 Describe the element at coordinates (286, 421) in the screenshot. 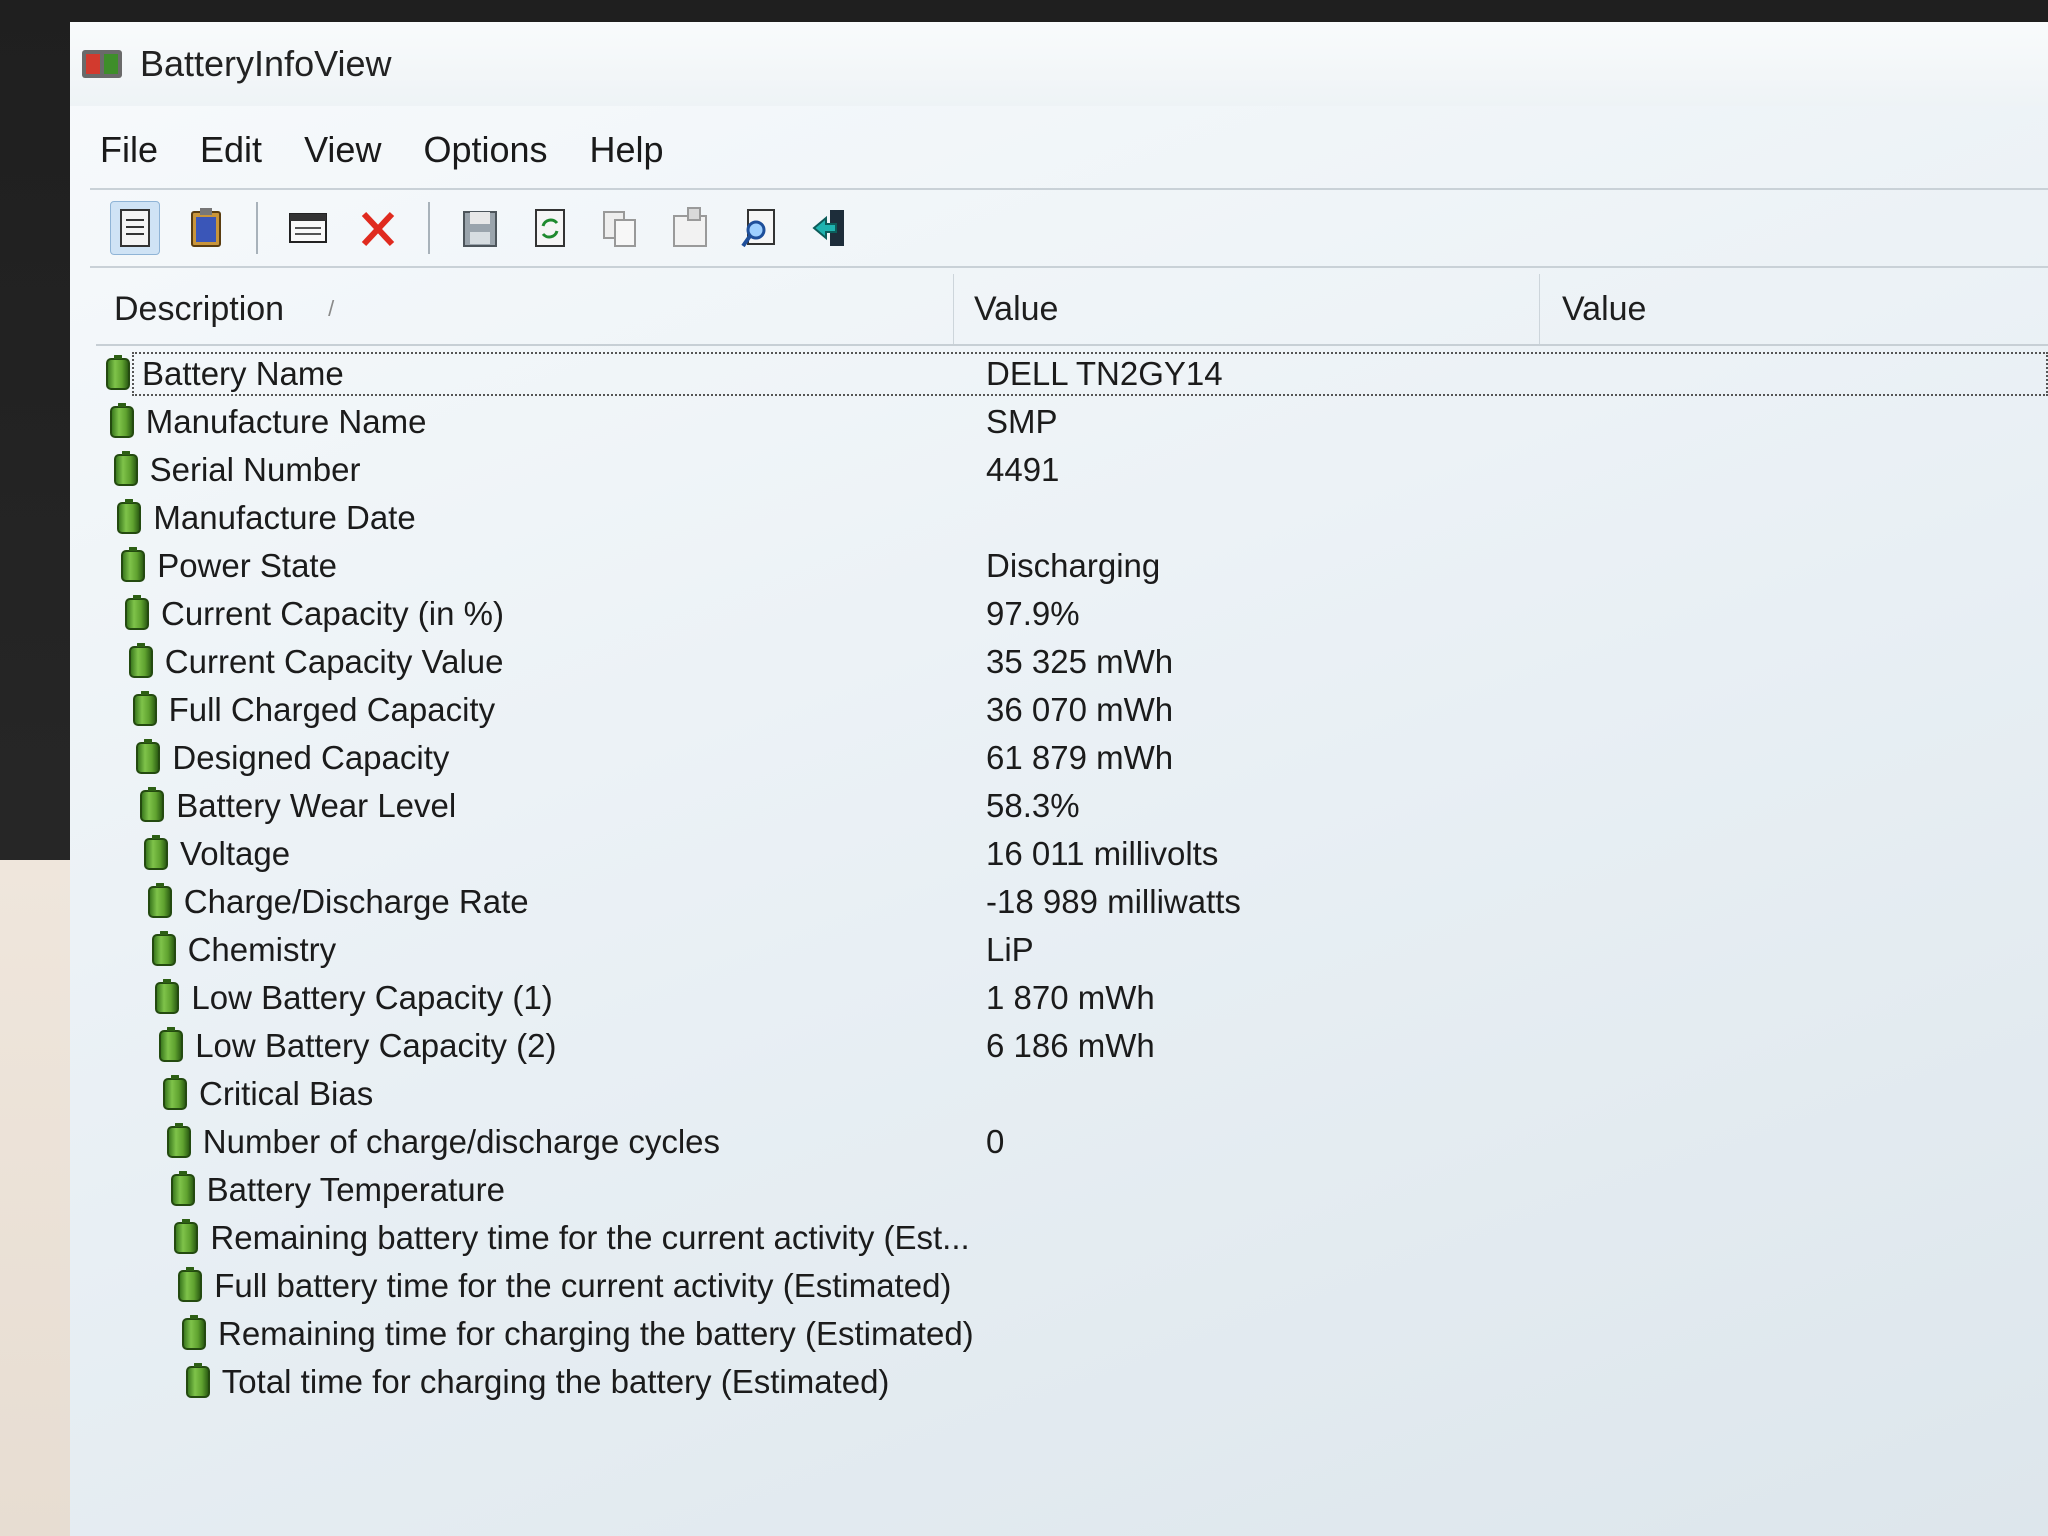

I see `row-description: Manufacture Name` at that location.